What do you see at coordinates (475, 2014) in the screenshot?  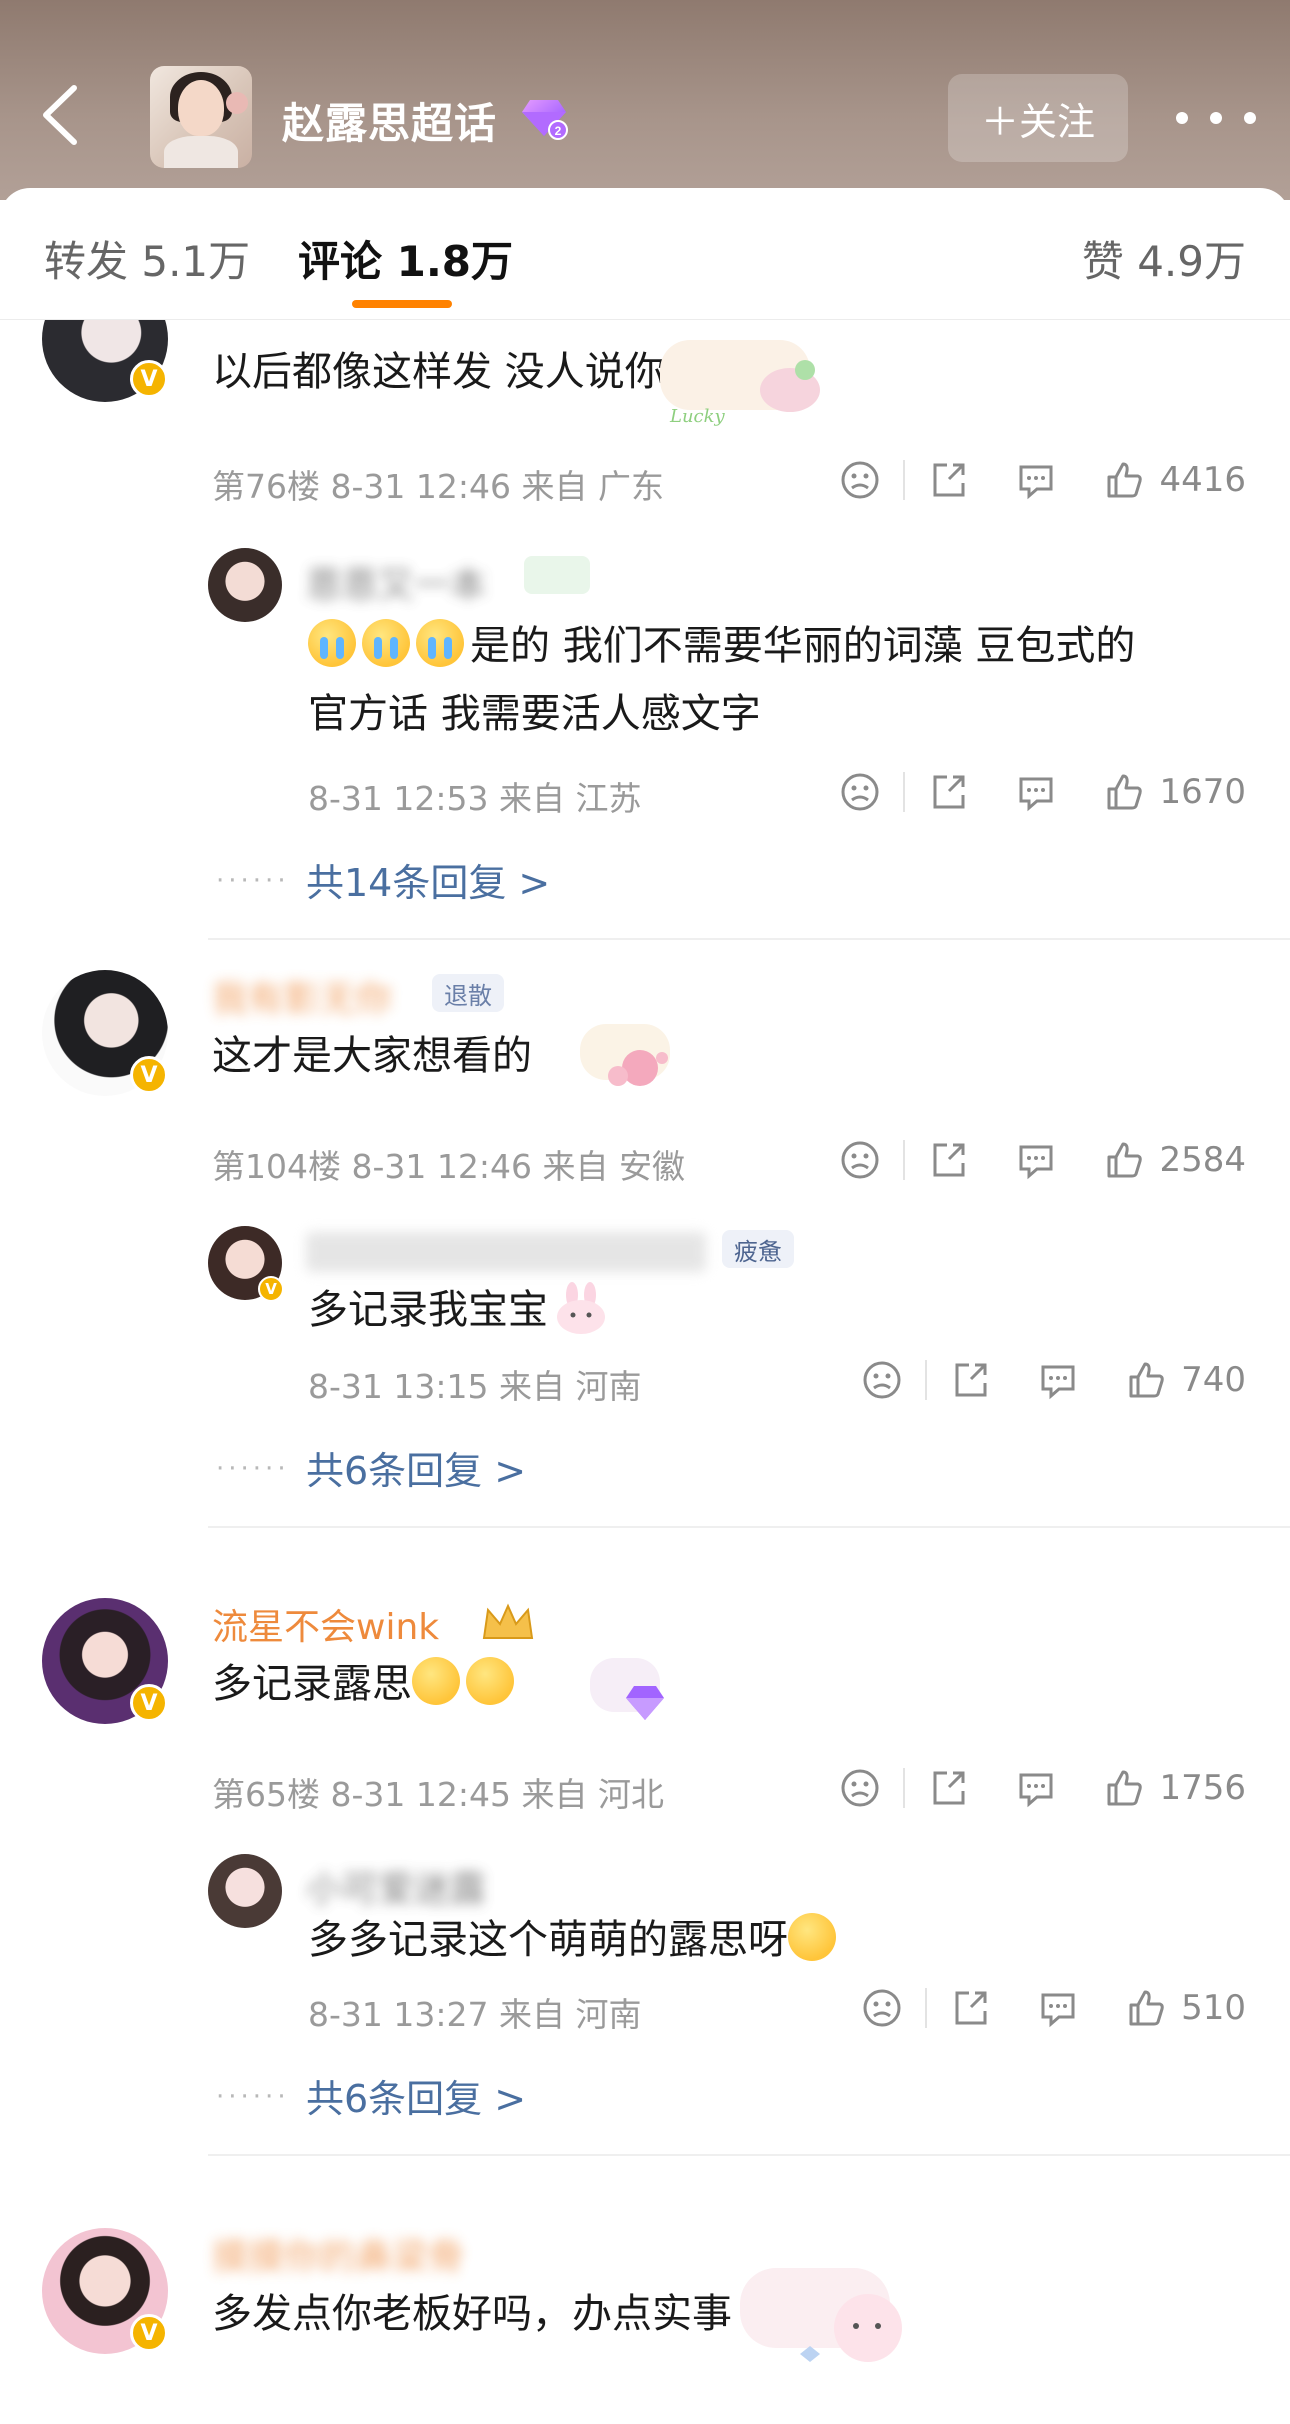 I see `reply-meta: 8-31 13:27 来自 河南` at bounding box center [475, 2014].